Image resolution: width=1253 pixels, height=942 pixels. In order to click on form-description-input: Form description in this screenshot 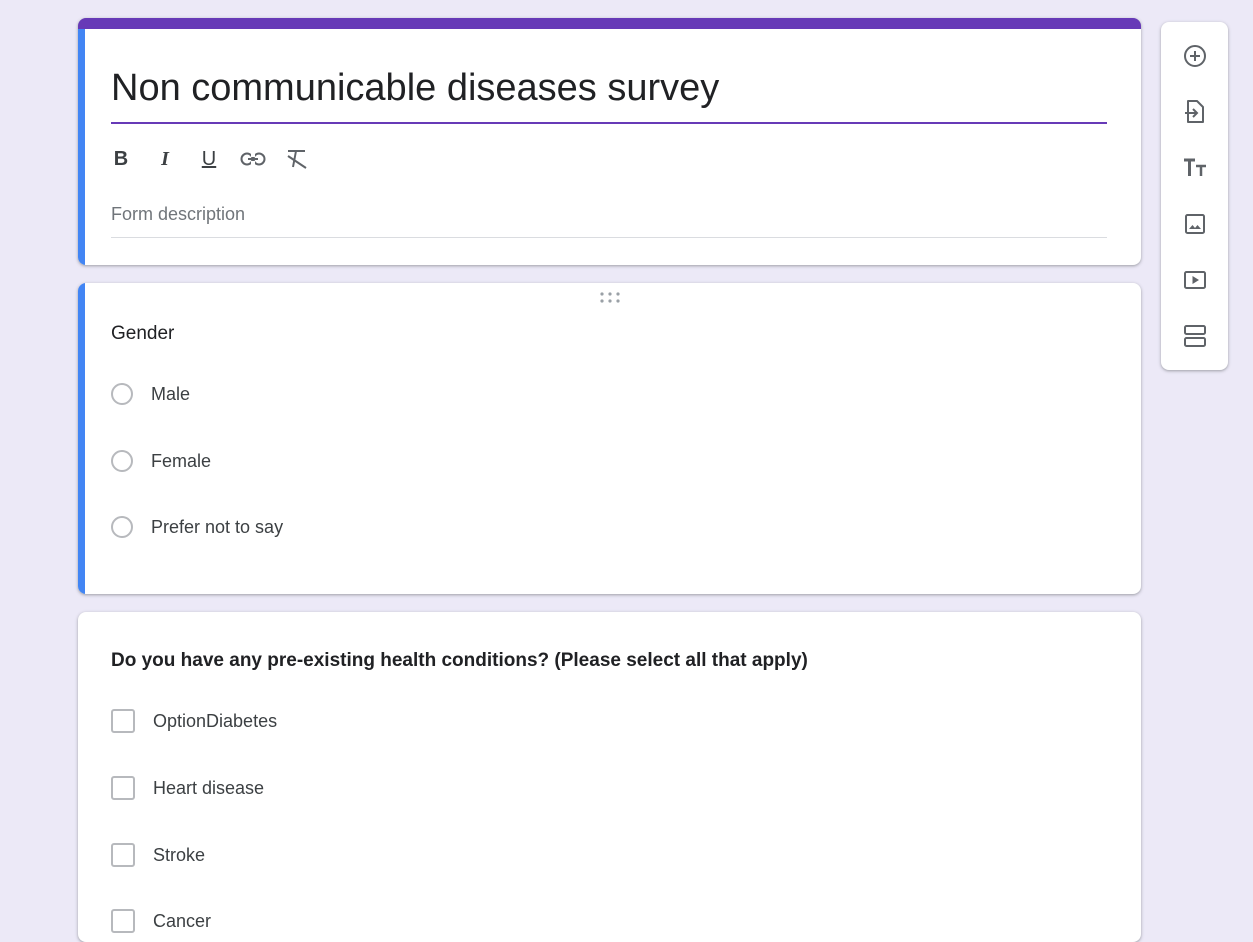, I will do `click(609, 221)`.